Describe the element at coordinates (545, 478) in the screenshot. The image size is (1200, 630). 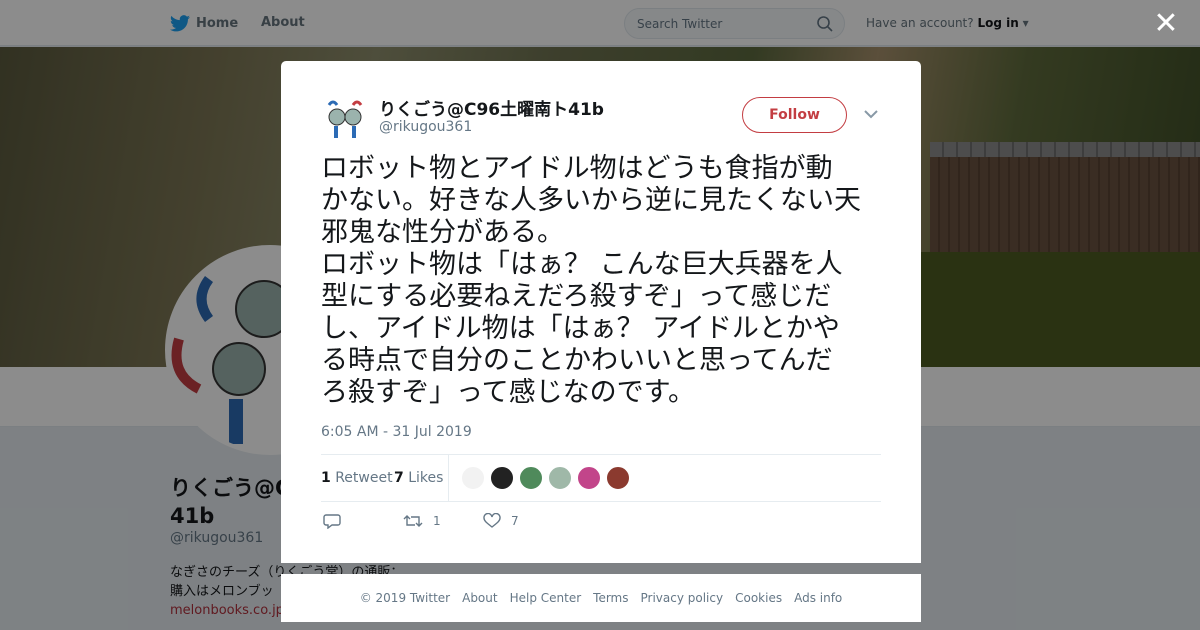
I see `liker-avatars` at that location.